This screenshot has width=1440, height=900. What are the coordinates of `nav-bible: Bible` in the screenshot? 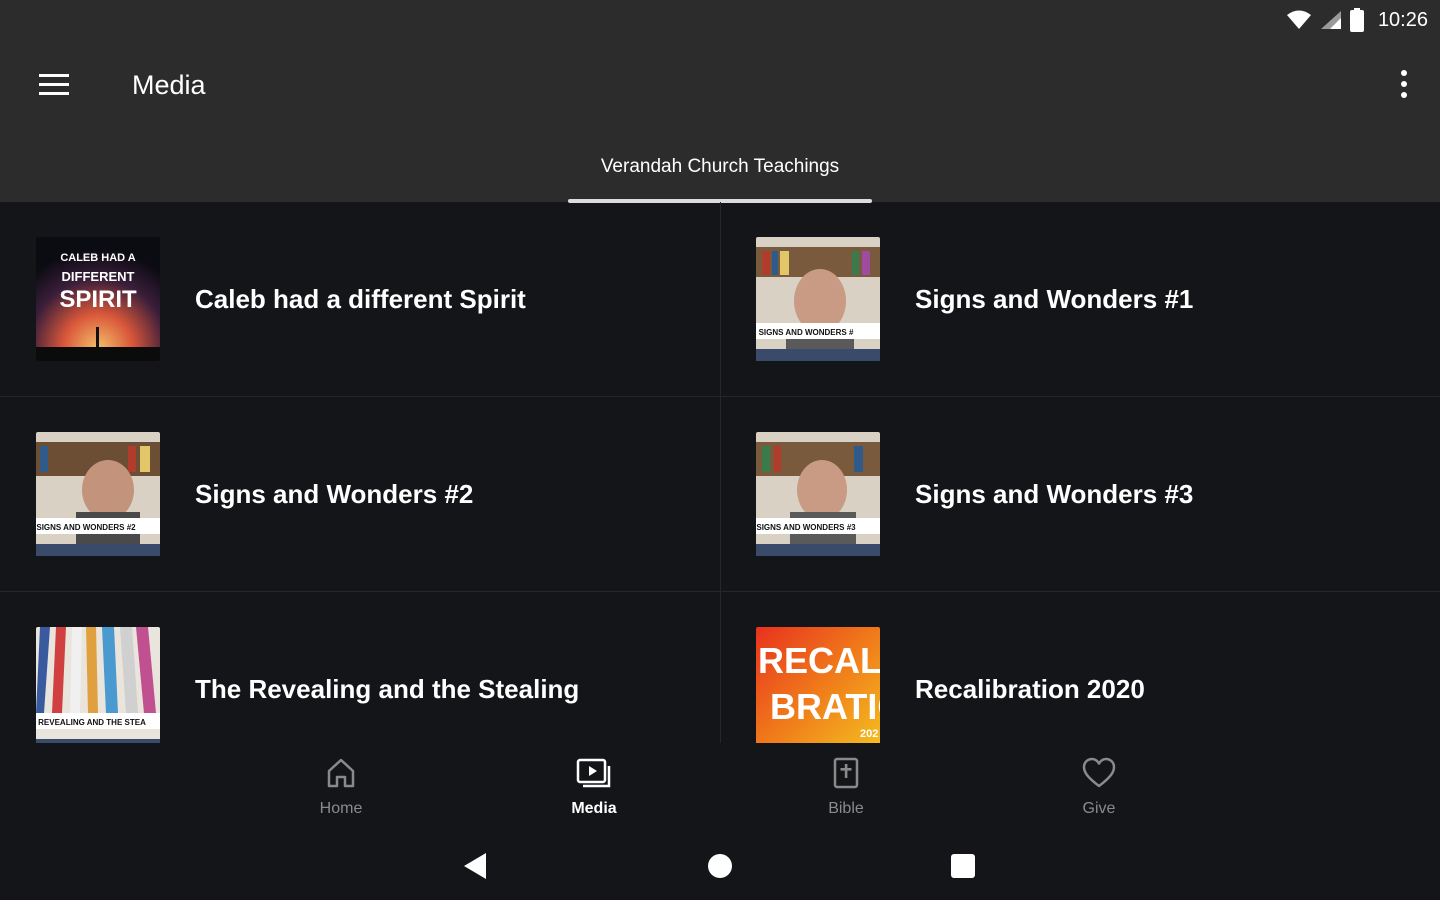 It's located at (846, 786).